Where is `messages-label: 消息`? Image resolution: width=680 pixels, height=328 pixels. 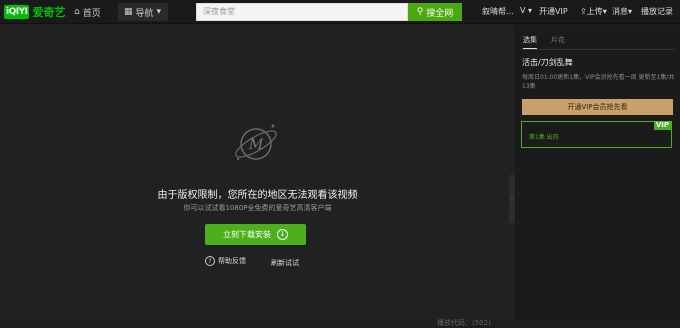 messages-label: 消息 is located at coordinates (620, 11).